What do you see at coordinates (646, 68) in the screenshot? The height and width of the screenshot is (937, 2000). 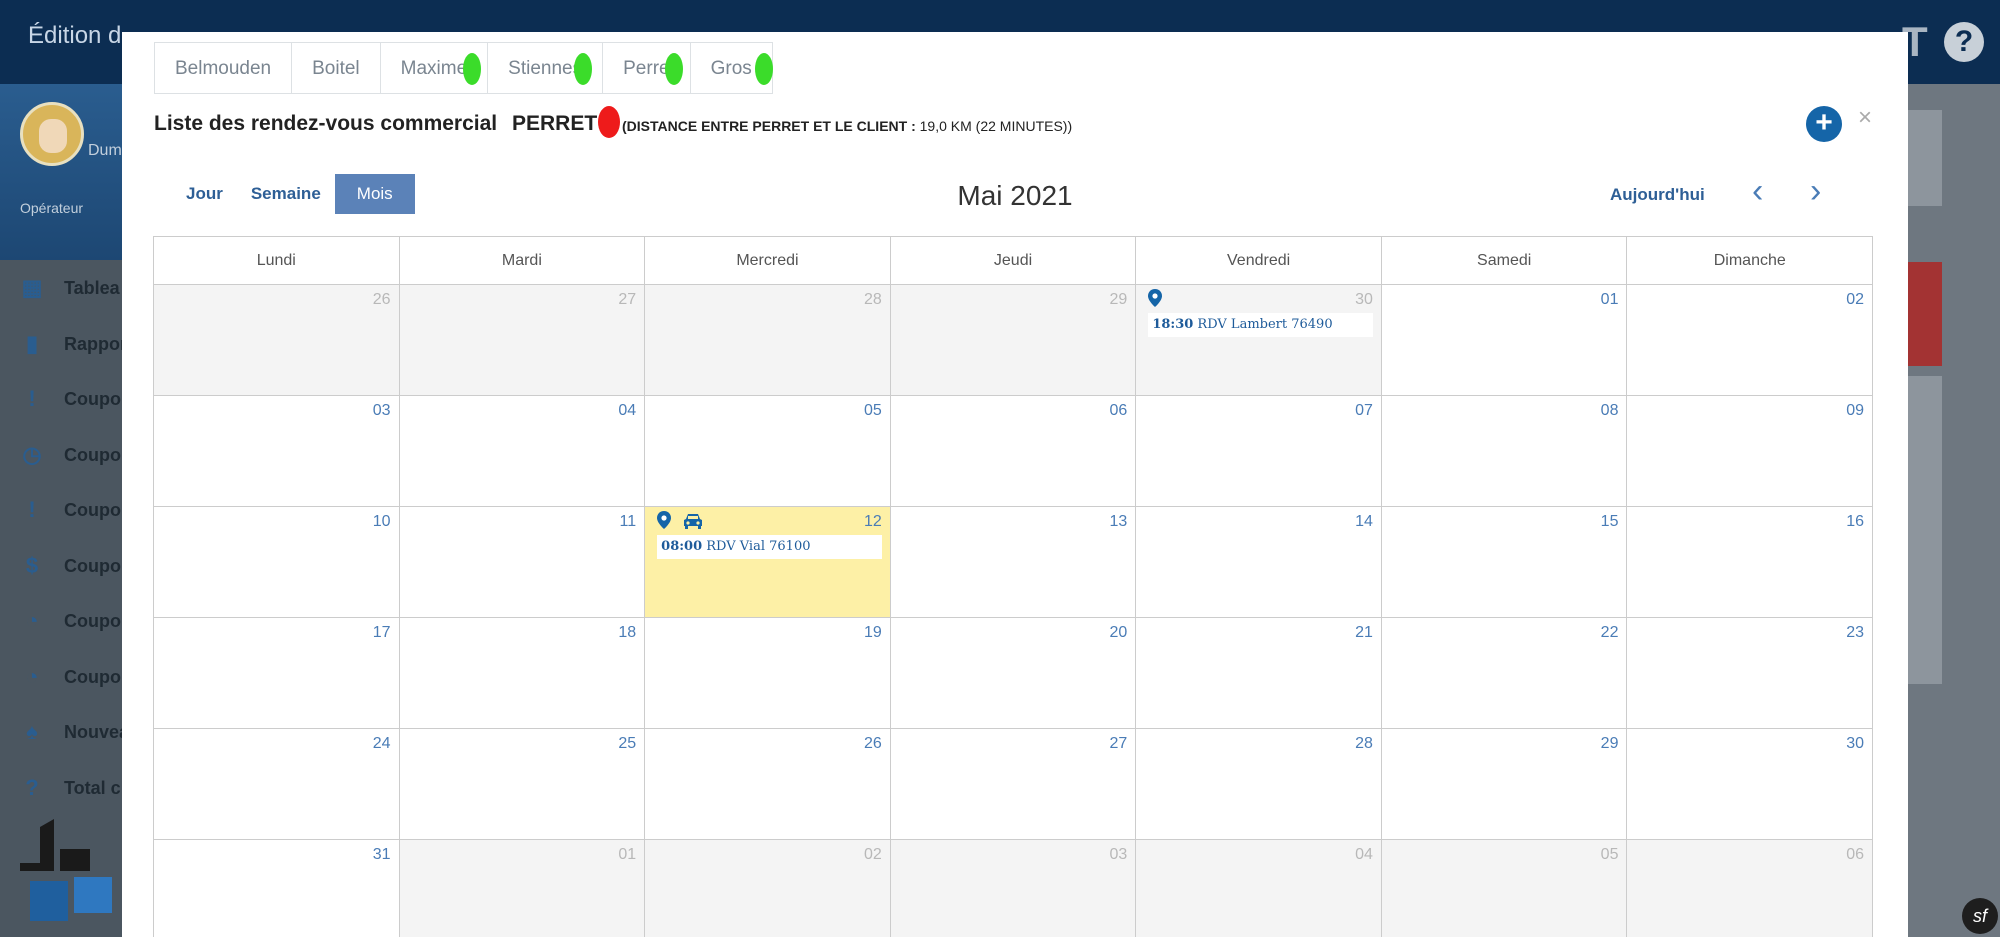 I see `tab-perre: Perre` at bounding box center [646, 68].